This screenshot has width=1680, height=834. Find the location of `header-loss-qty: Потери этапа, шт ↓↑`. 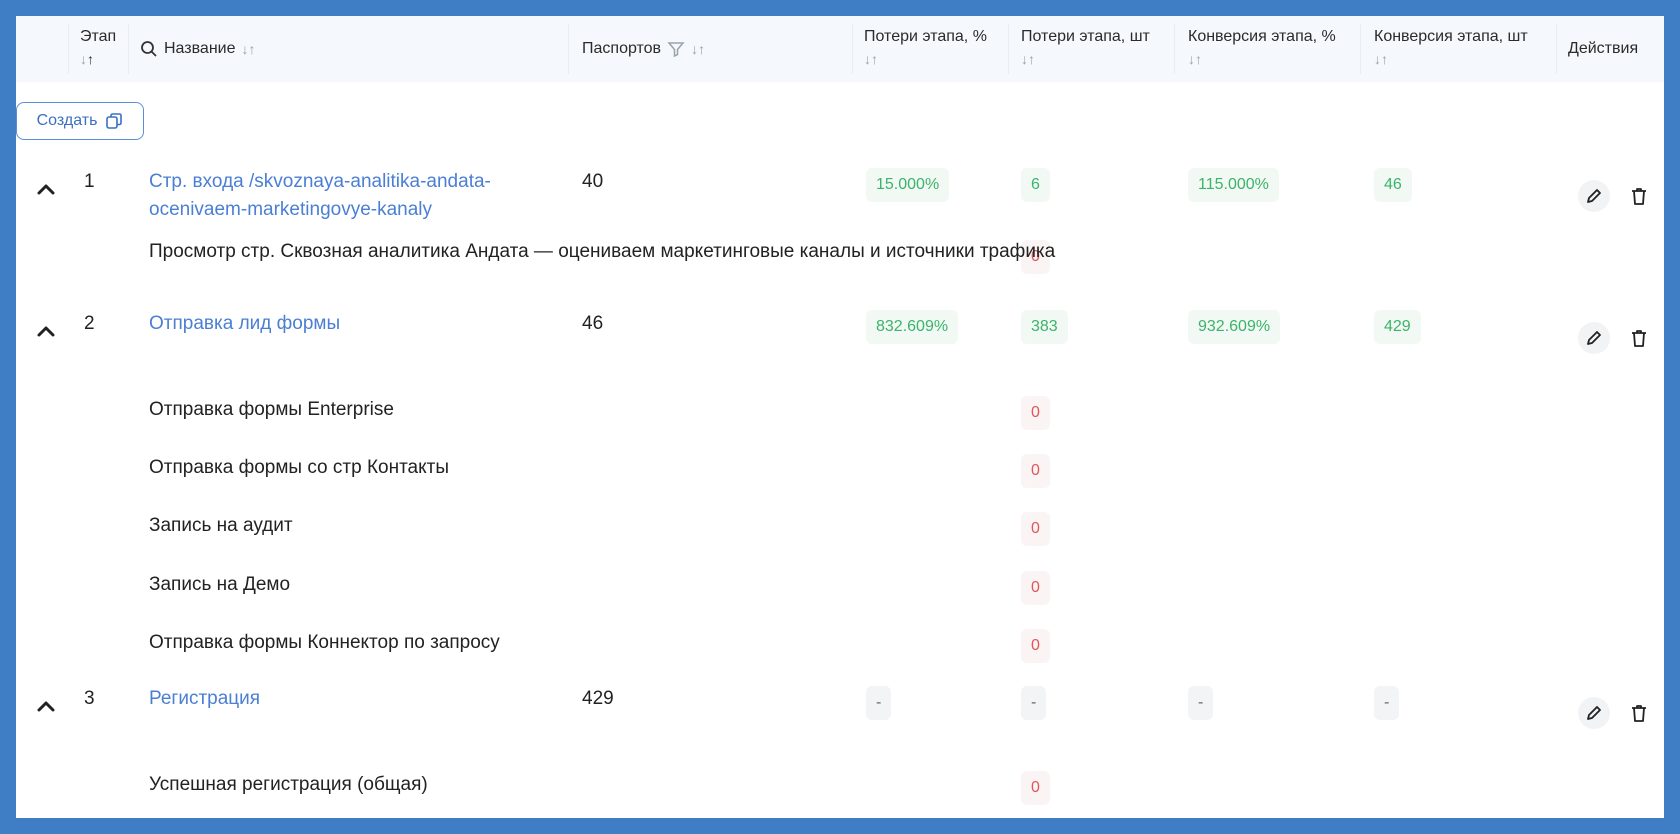

header-loss-qty: Потери этапа, шт ↓↑ is located at coordinates (1085, 48).